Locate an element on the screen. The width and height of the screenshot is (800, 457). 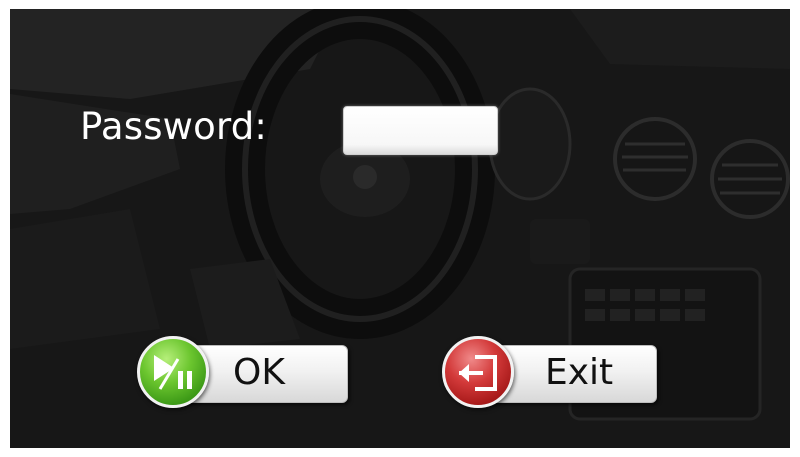
play-pause-icon is located at coordinates (173, 372).